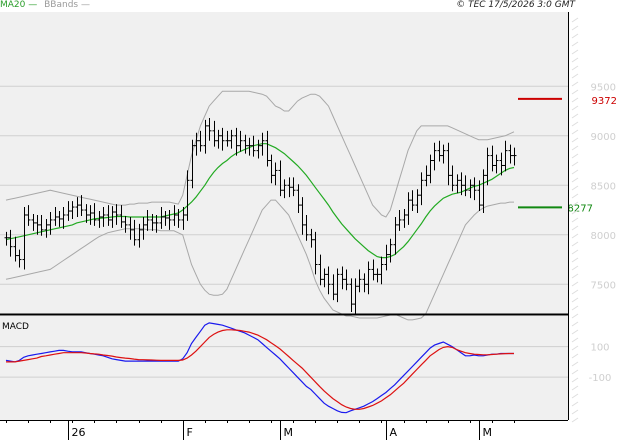 This screenshot has height=444, width=627. Describe the element at coordinates (599, 348) in the screenshot. I see `macd-tick-label: 100` at that location.